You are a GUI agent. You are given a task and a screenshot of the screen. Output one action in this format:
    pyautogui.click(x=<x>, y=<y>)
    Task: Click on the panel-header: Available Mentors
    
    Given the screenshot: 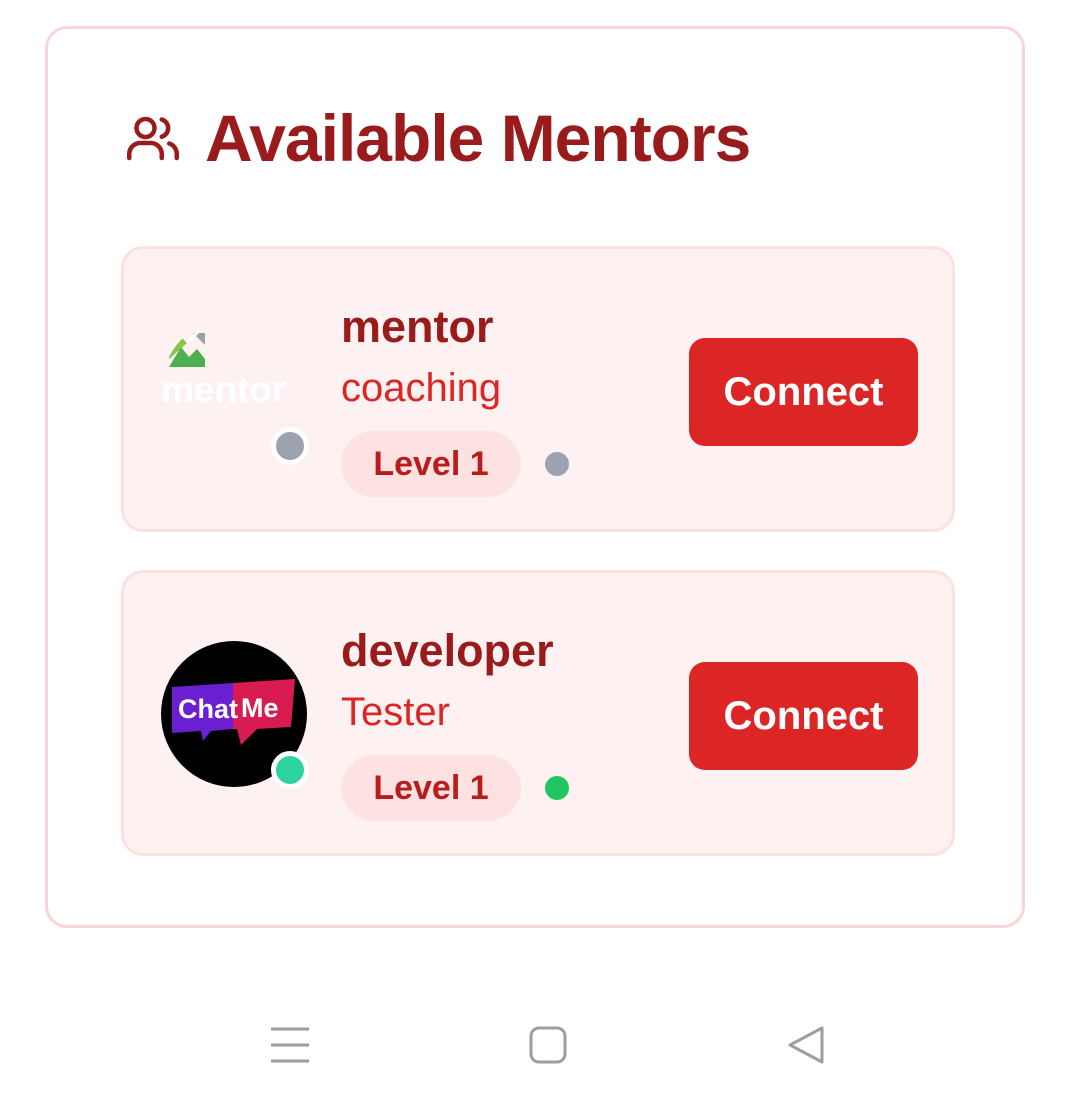 What is the action you would take?
    pyautogui.click(x=437, y=138)
    